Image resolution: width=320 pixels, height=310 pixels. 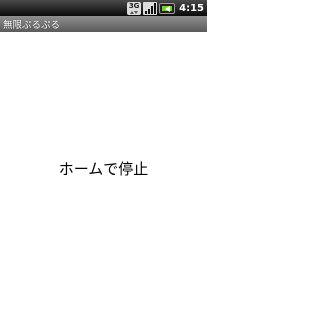 I want to click on charging-bolt-icon, so click(x=168, y=8).